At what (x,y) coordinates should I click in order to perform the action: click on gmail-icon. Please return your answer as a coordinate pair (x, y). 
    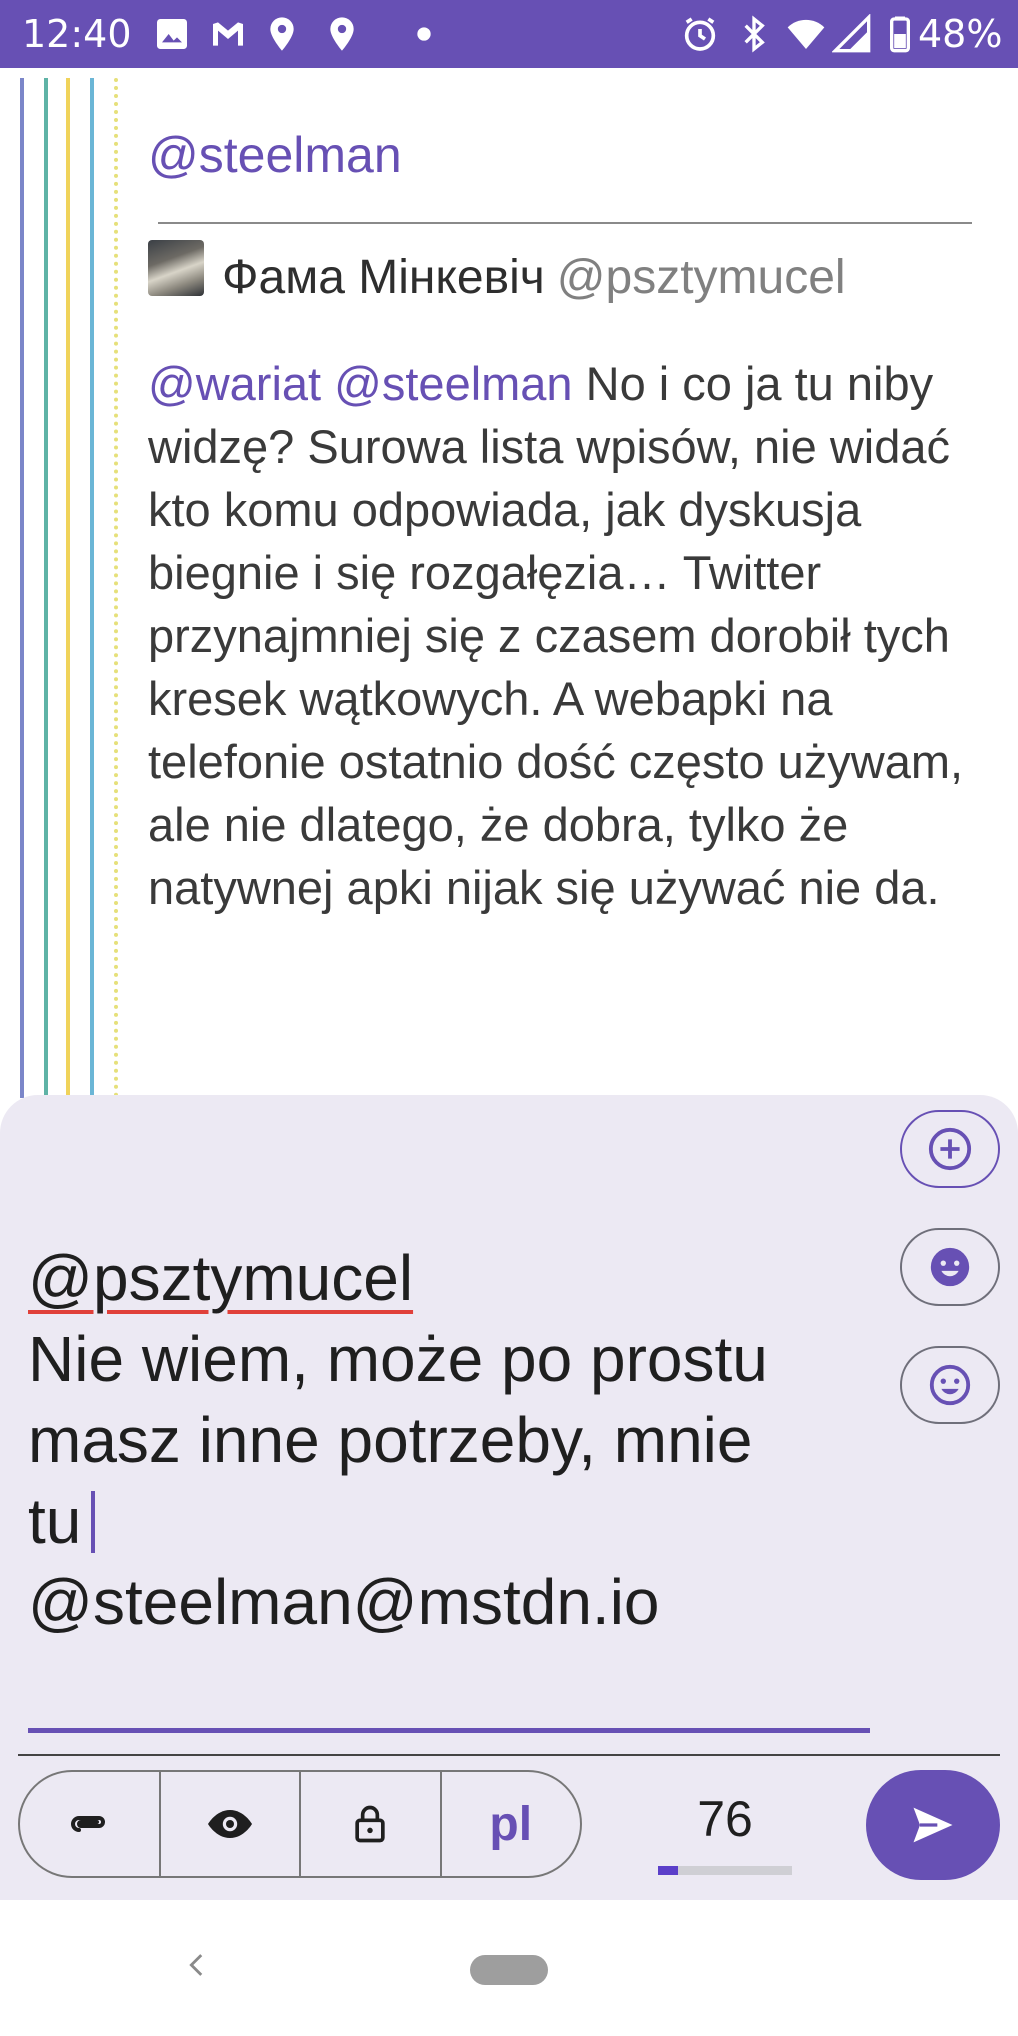
    Looking at the image, I should click on (228, 34).